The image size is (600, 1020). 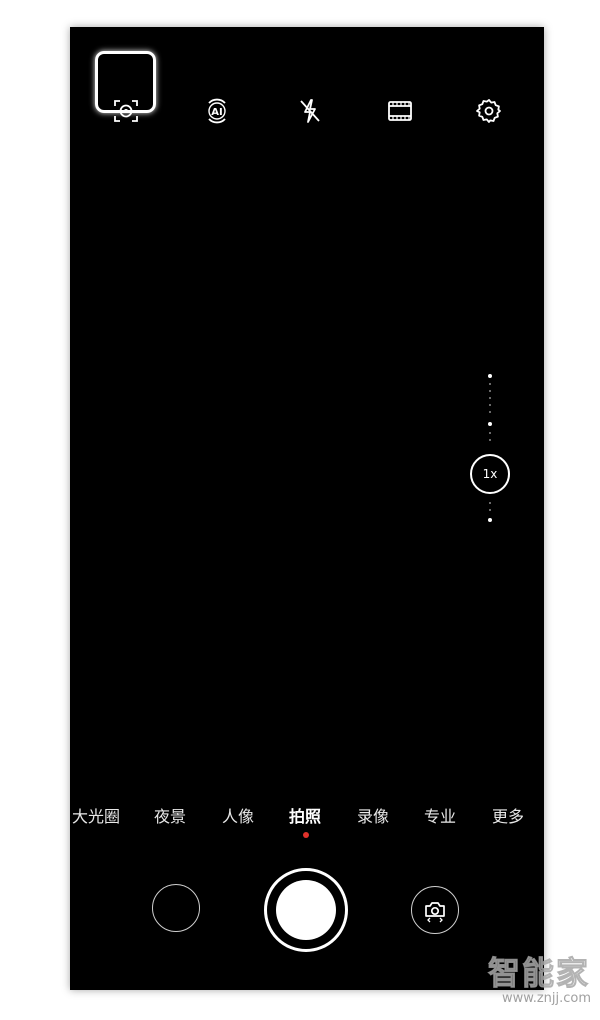 What do you see at coordinates (170, 817) in the screenshot?
I see `mode-night: 夜景` at bounding box center [170, 817].